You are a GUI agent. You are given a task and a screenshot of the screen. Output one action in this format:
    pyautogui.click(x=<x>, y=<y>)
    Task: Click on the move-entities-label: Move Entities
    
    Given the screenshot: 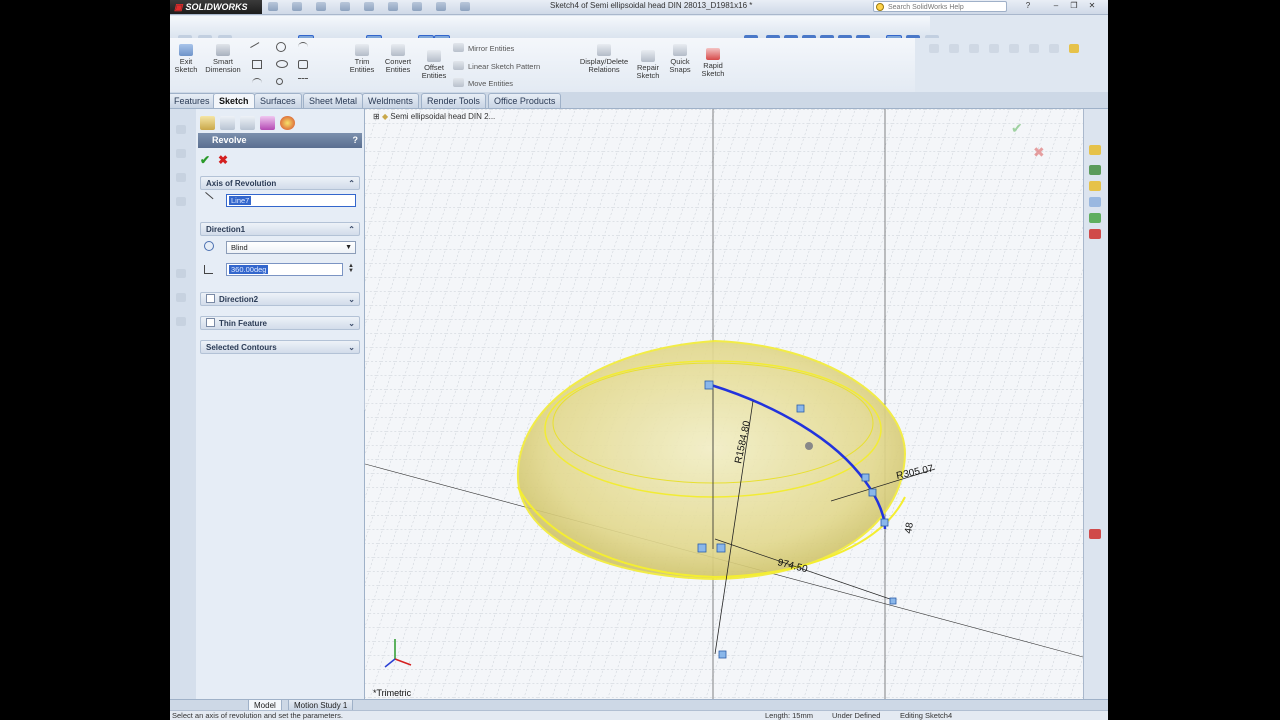 What is the action you would take?
    pyautogui.click(x=490, y=83)
    